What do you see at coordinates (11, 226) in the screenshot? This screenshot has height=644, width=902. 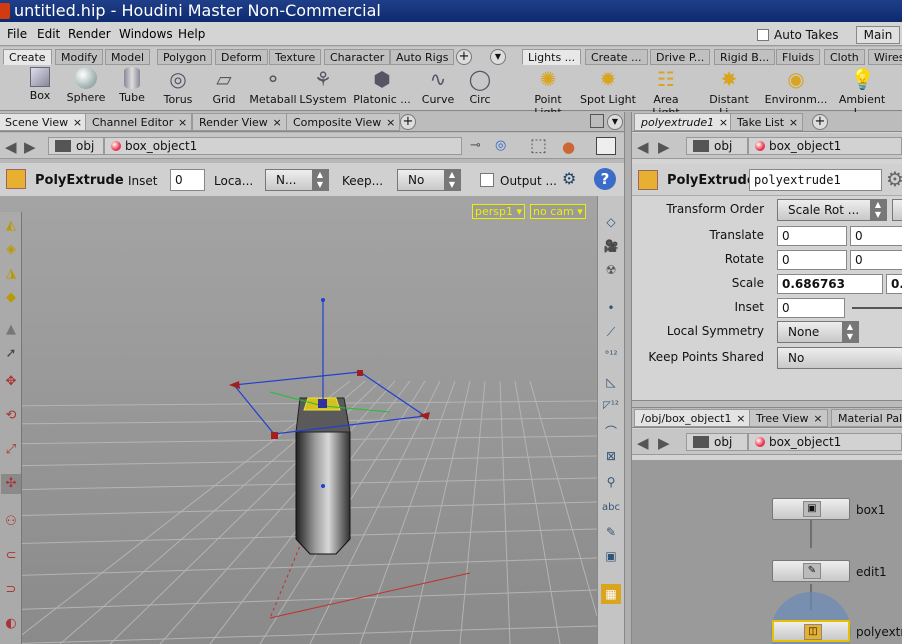 I see `select-points-icon: ◭` at bounding box center [11, 226].